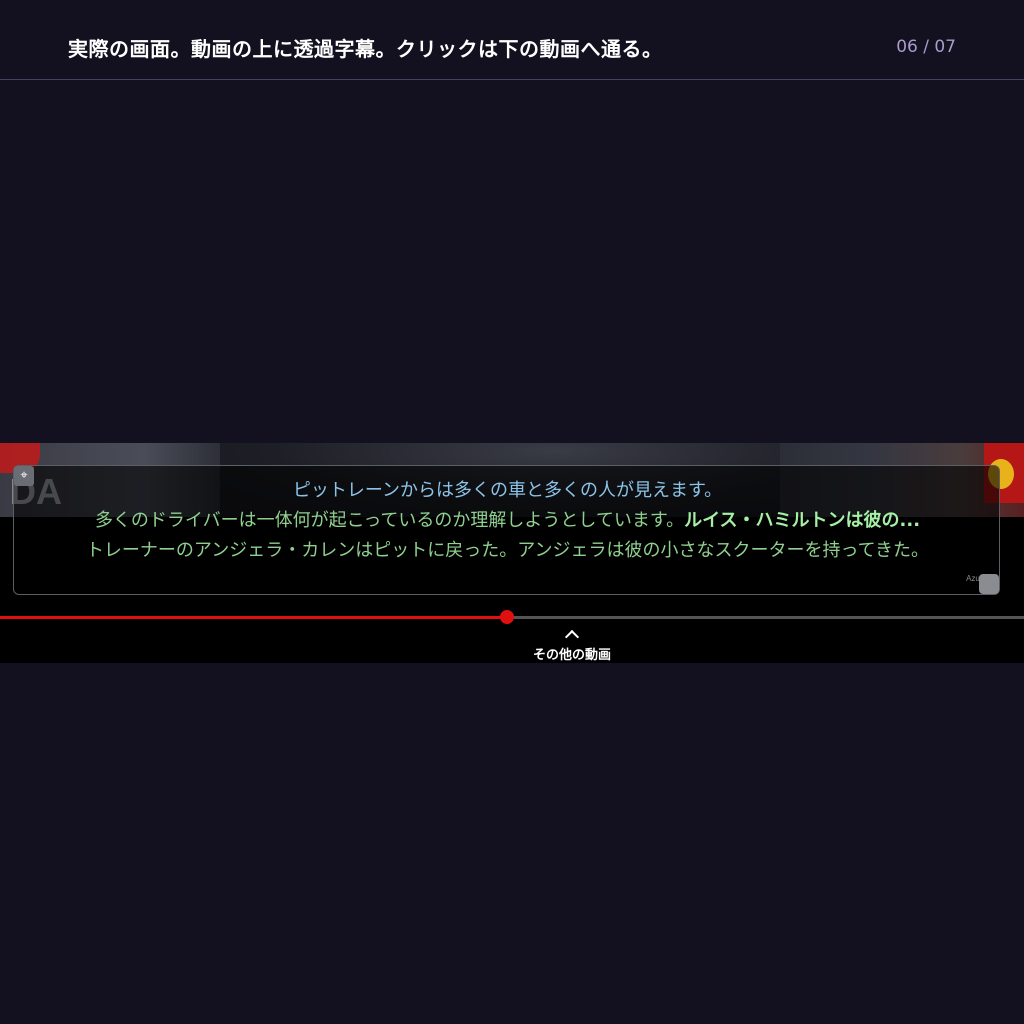 This screenshot has height=1024, width=1024. What do you see at coordinates (926, 47) in the screenshot?
I see `slide-counter: 06 / 07` at bounding box center [926, 47].